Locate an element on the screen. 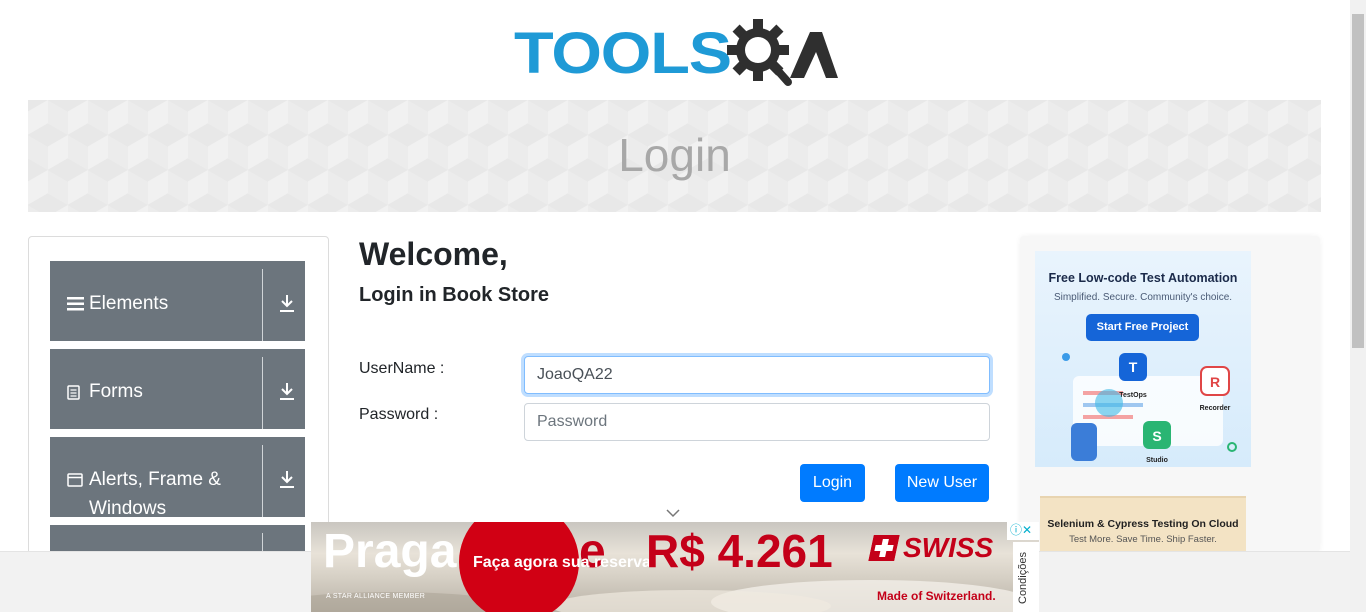 This screenshot has width=1366, height=612. group-label: Alerts, Frame & Windows is located at coordinates (155, 494).